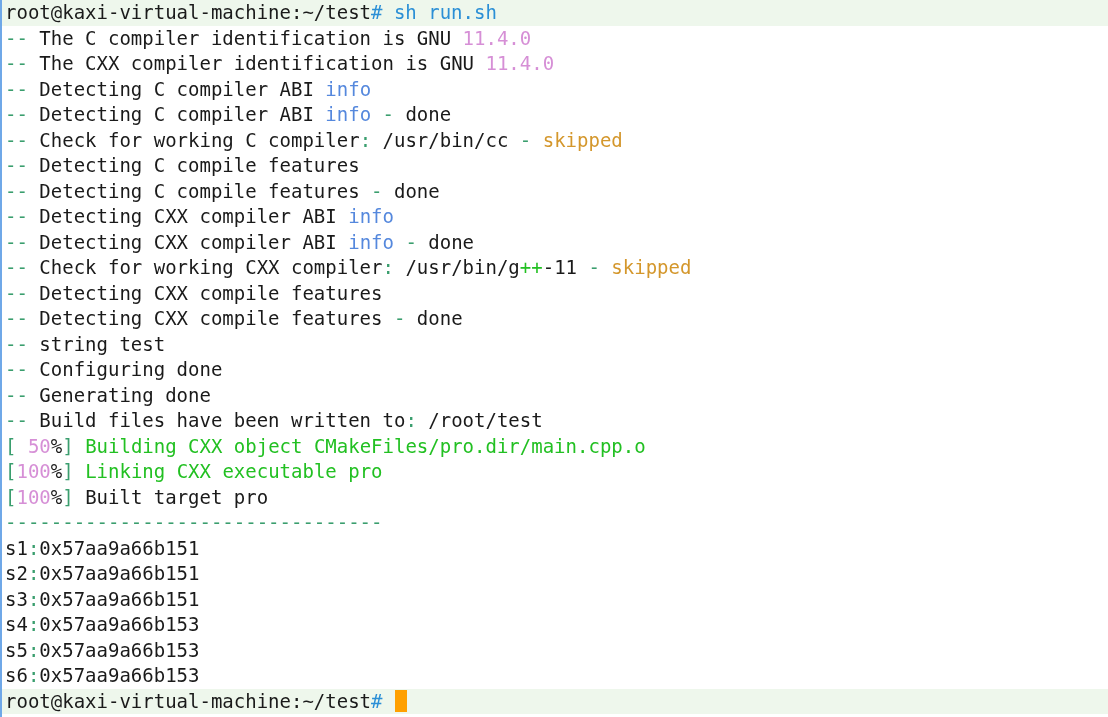  Describe the element at coordinates (85, 344) in the screenshot. I see `terminal-line: -- string test` at that location.